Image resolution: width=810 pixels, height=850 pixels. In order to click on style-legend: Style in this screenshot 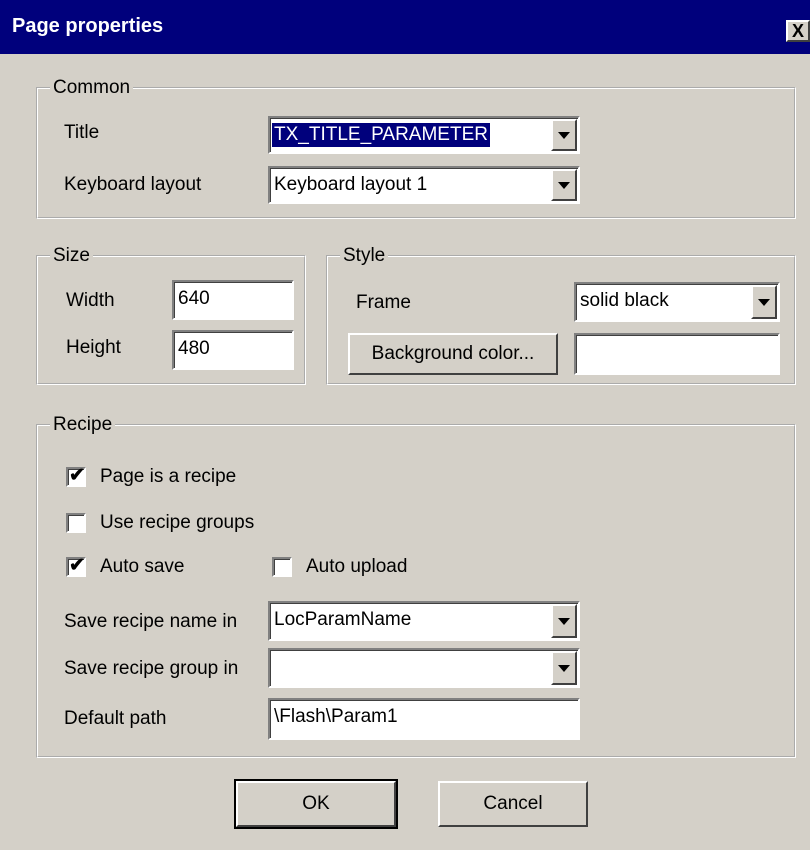, I will do `click(364, 256)`.